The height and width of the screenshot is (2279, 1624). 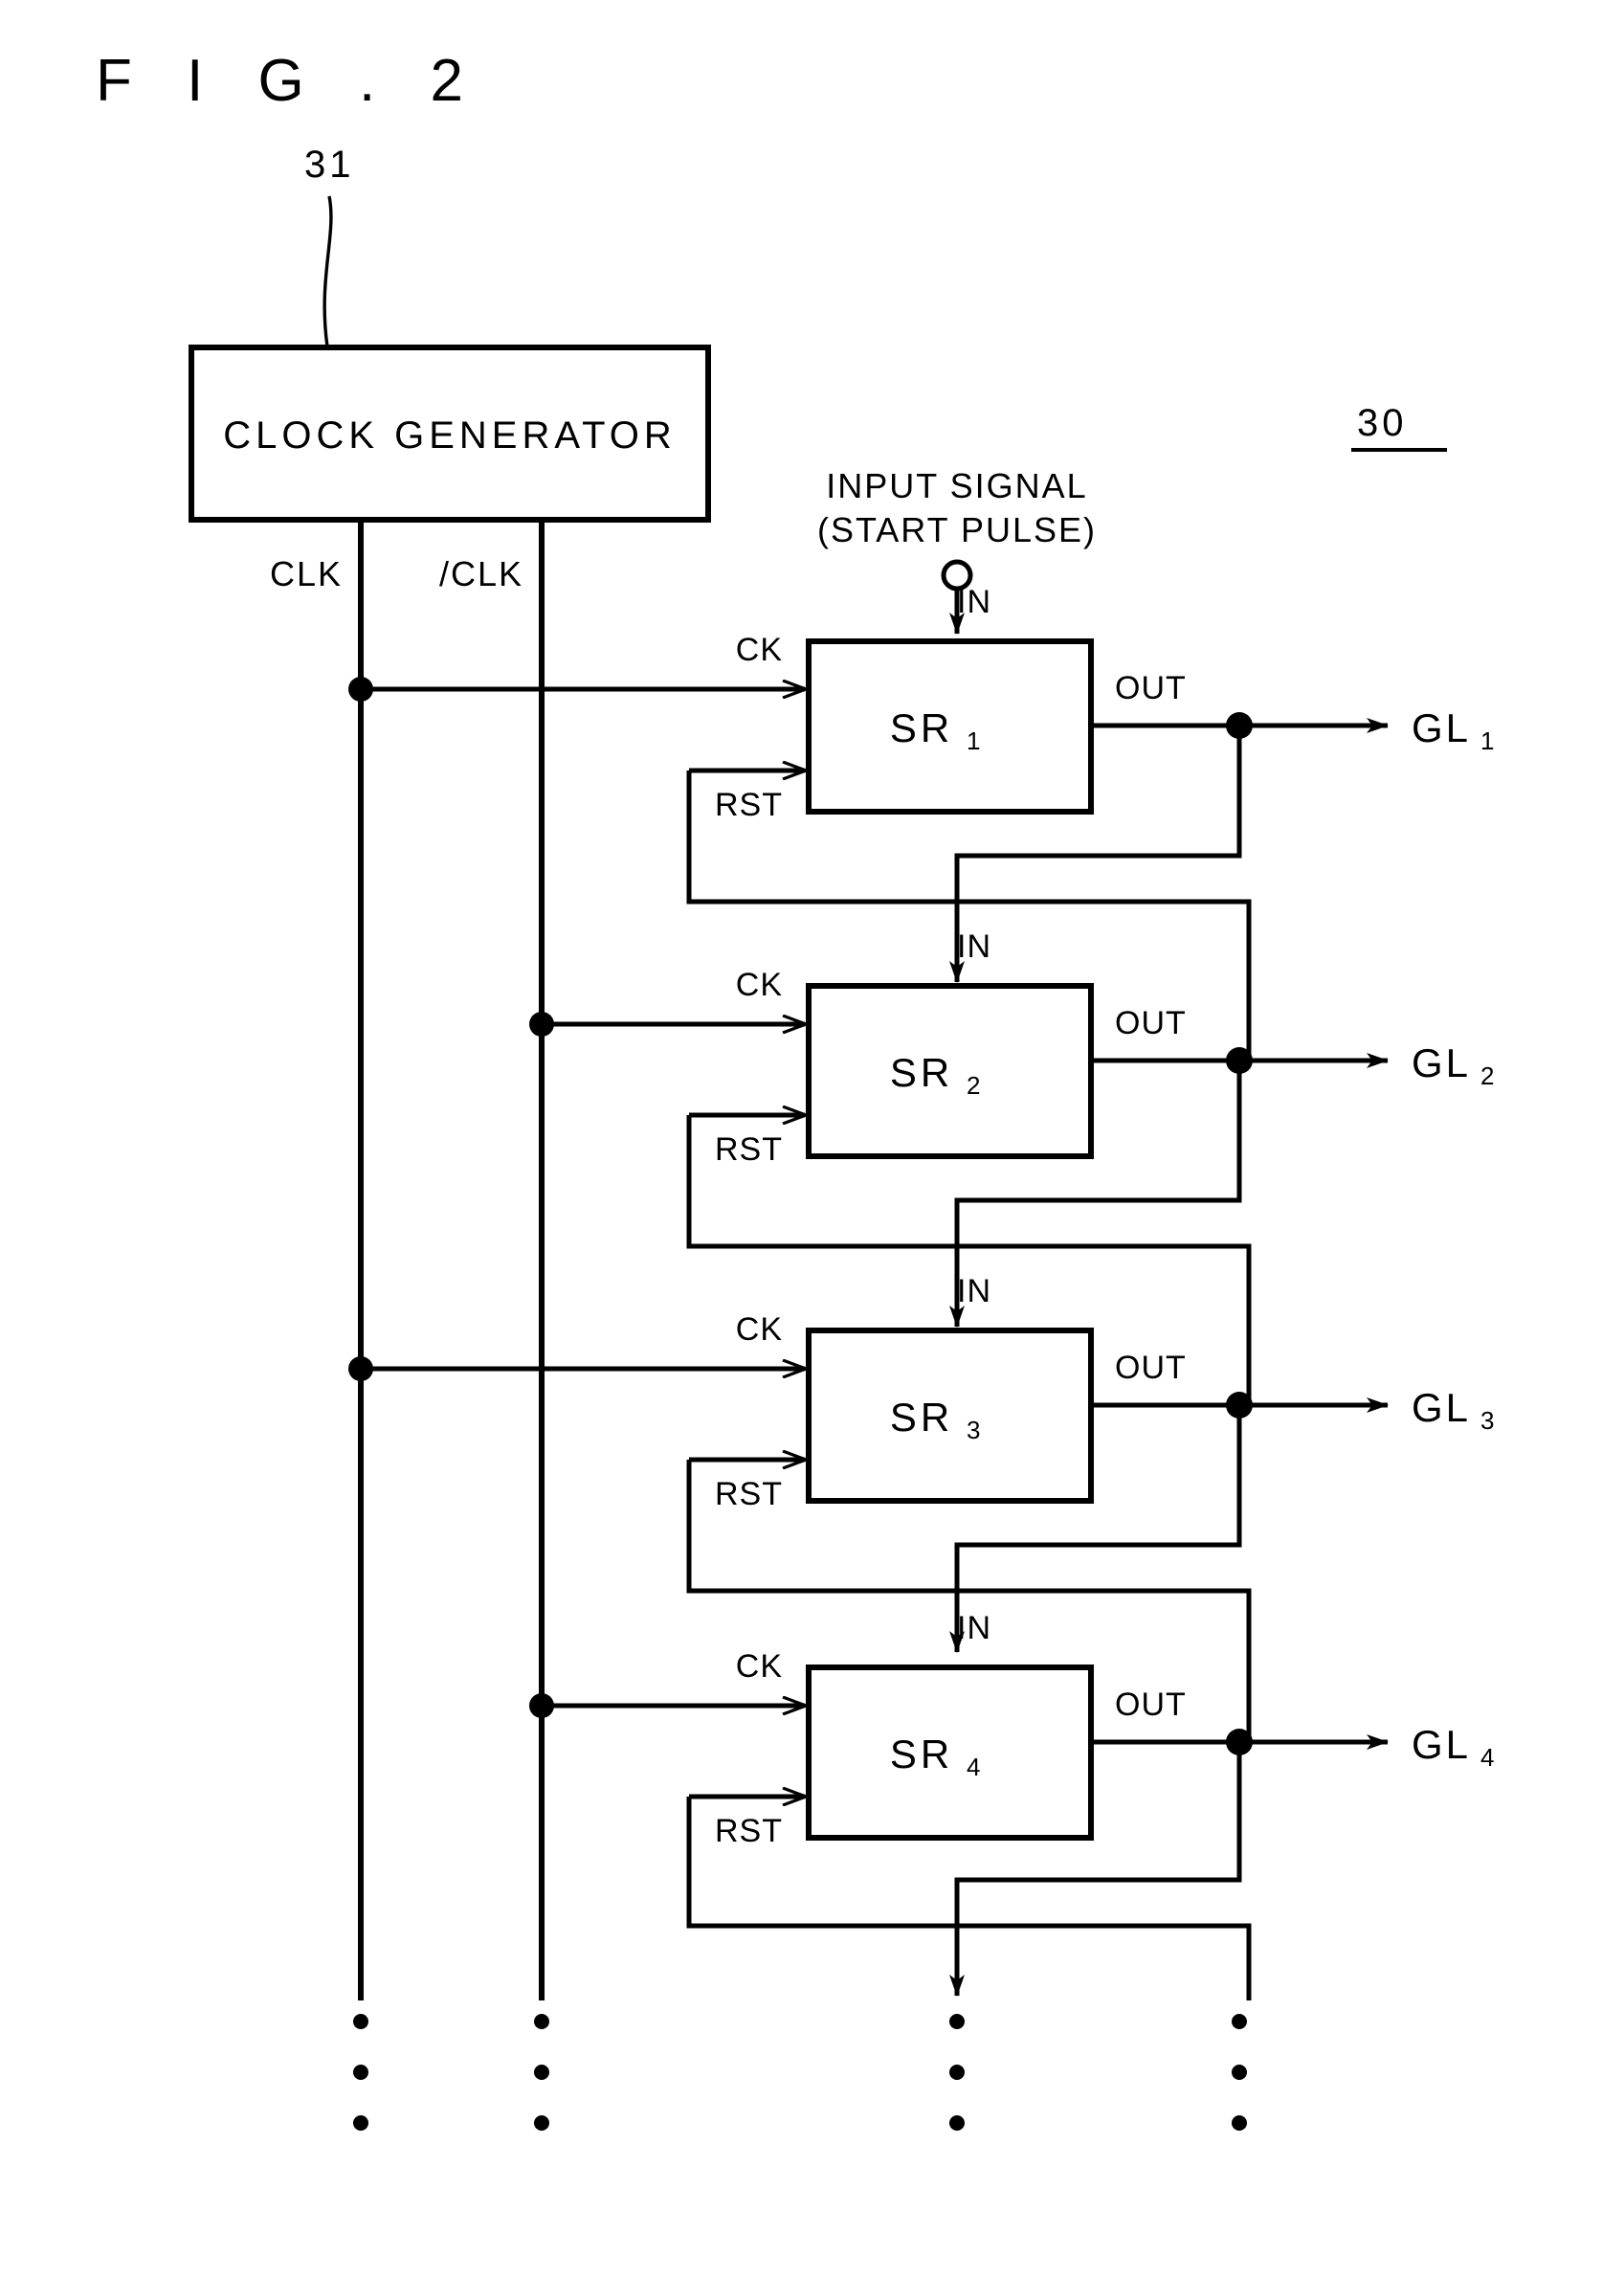 What do you see at coordinates (307, 573) in the screenshot?
I see `clk-bus-label: CLK` at bounding box center [307, 573].